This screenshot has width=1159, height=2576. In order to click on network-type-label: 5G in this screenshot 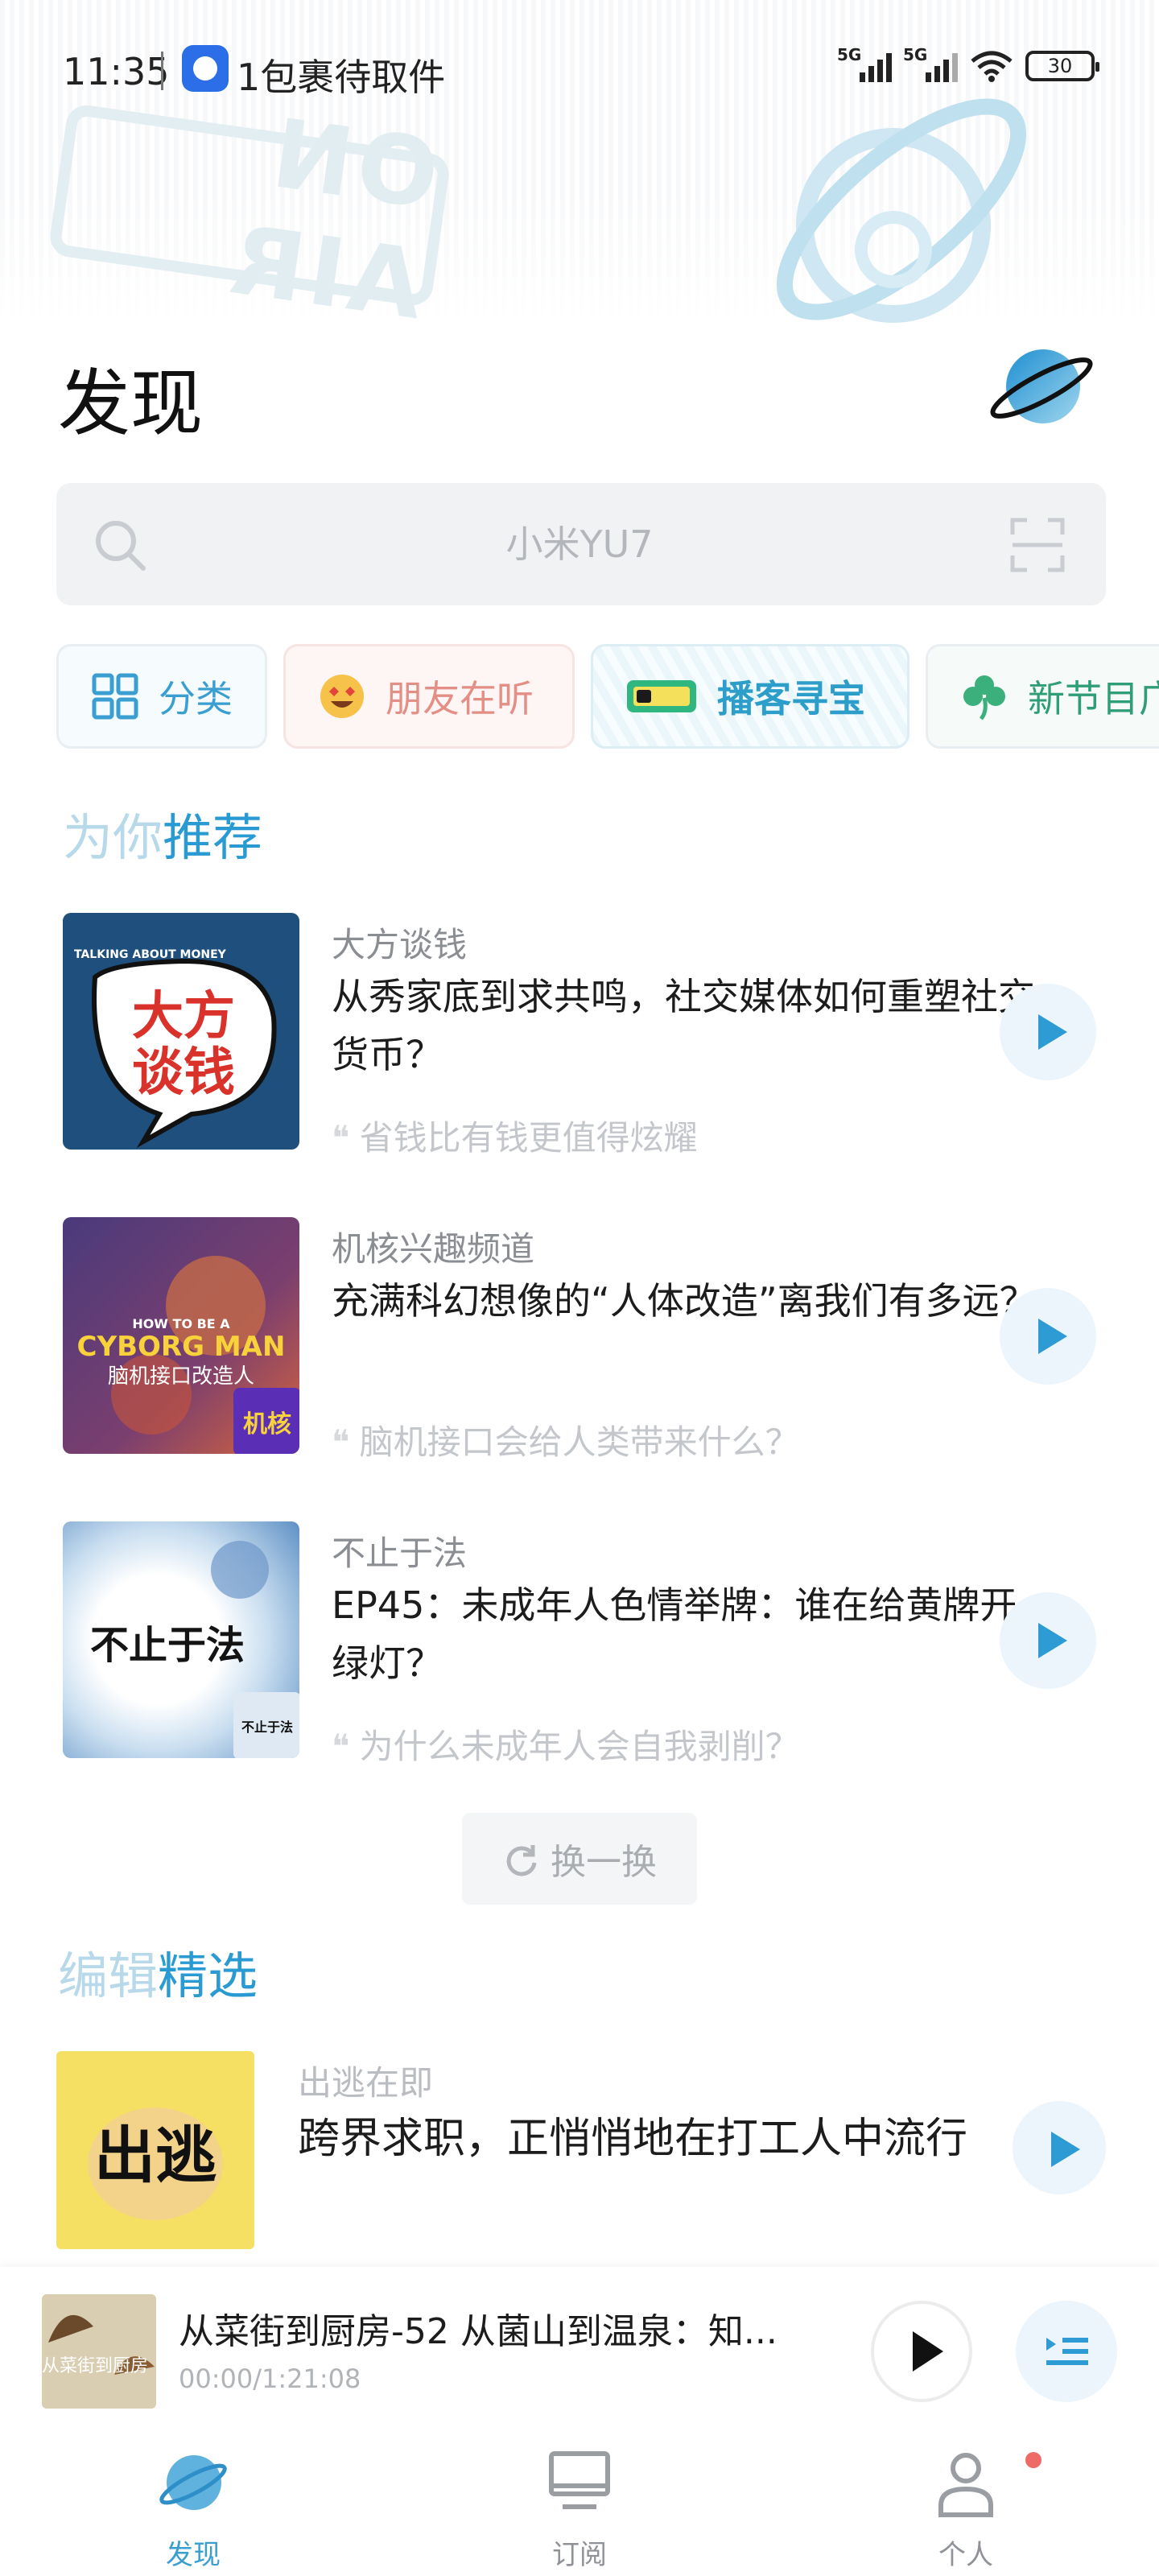, I will do `click(849, 54)`.